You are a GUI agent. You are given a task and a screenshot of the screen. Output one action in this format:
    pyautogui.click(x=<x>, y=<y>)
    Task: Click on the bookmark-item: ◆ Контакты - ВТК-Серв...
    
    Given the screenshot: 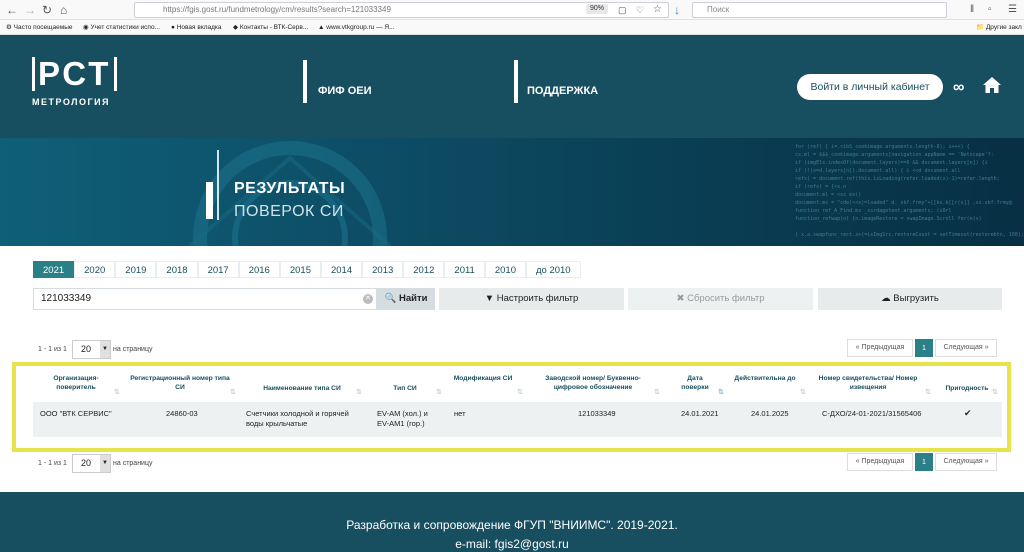 What is the action you would take?
    pyautogui.click(x=270, y=27)
    